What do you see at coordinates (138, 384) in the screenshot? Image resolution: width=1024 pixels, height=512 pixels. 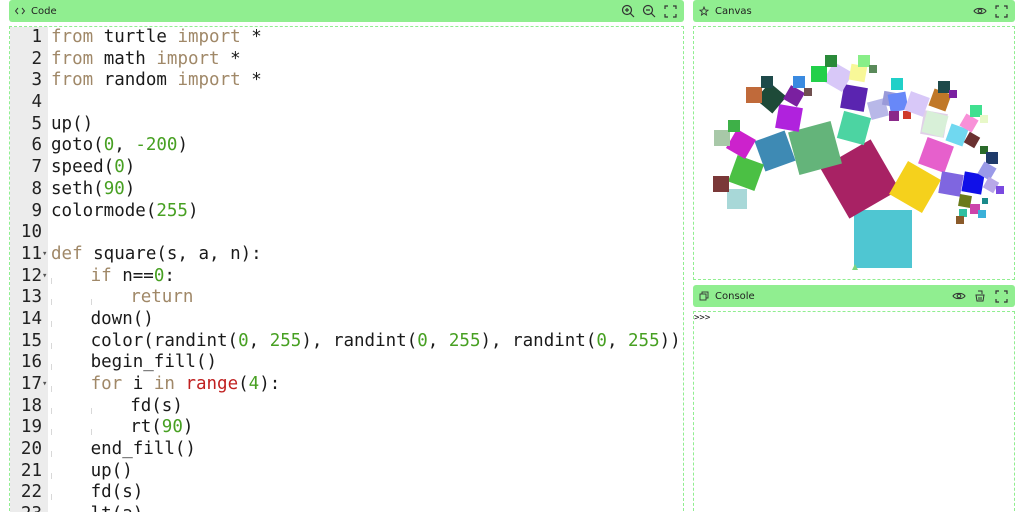 I see `code-token: i` at bounding box center [138, 384].